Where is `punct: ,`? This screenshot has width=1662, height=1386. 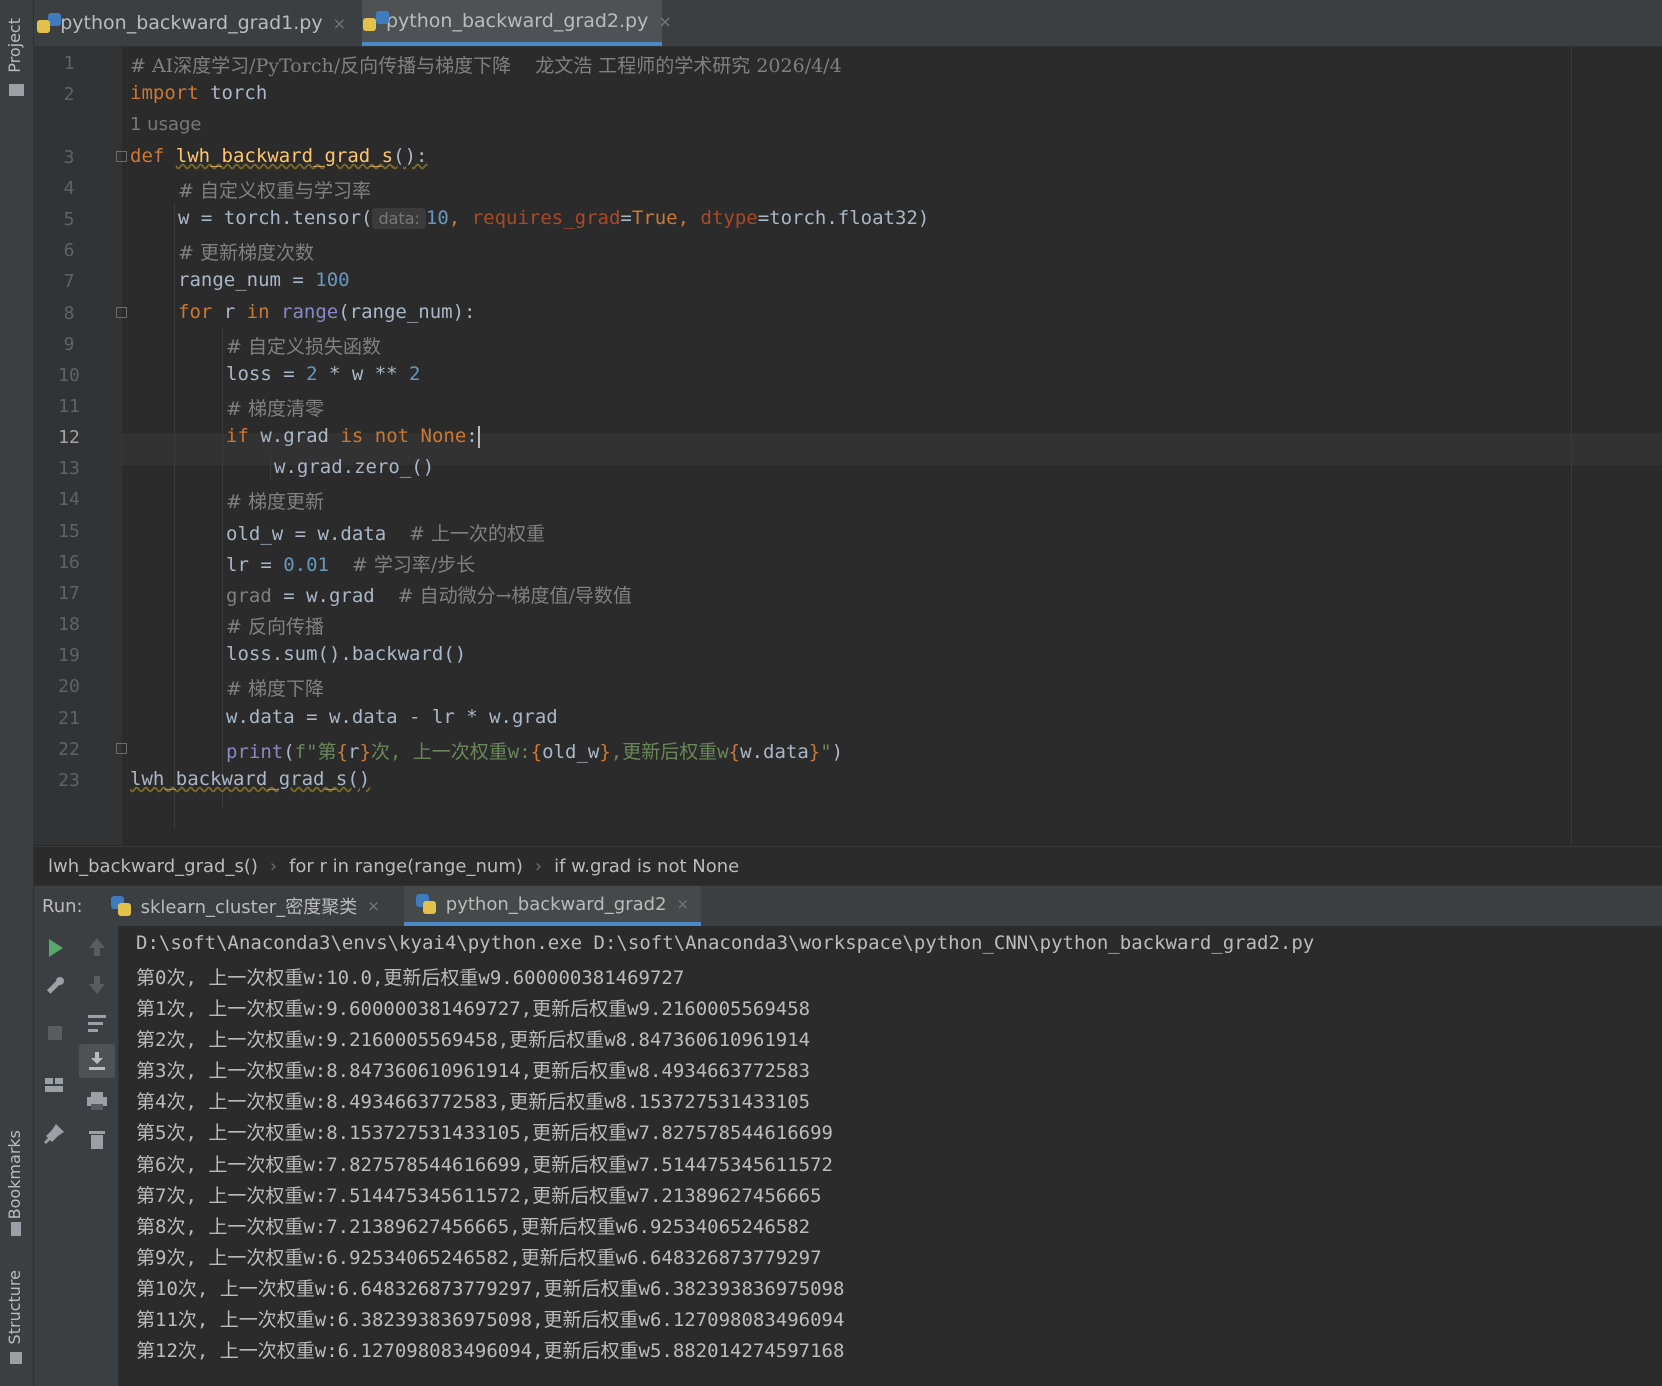
punct: , is located at coordinates (460, 218).